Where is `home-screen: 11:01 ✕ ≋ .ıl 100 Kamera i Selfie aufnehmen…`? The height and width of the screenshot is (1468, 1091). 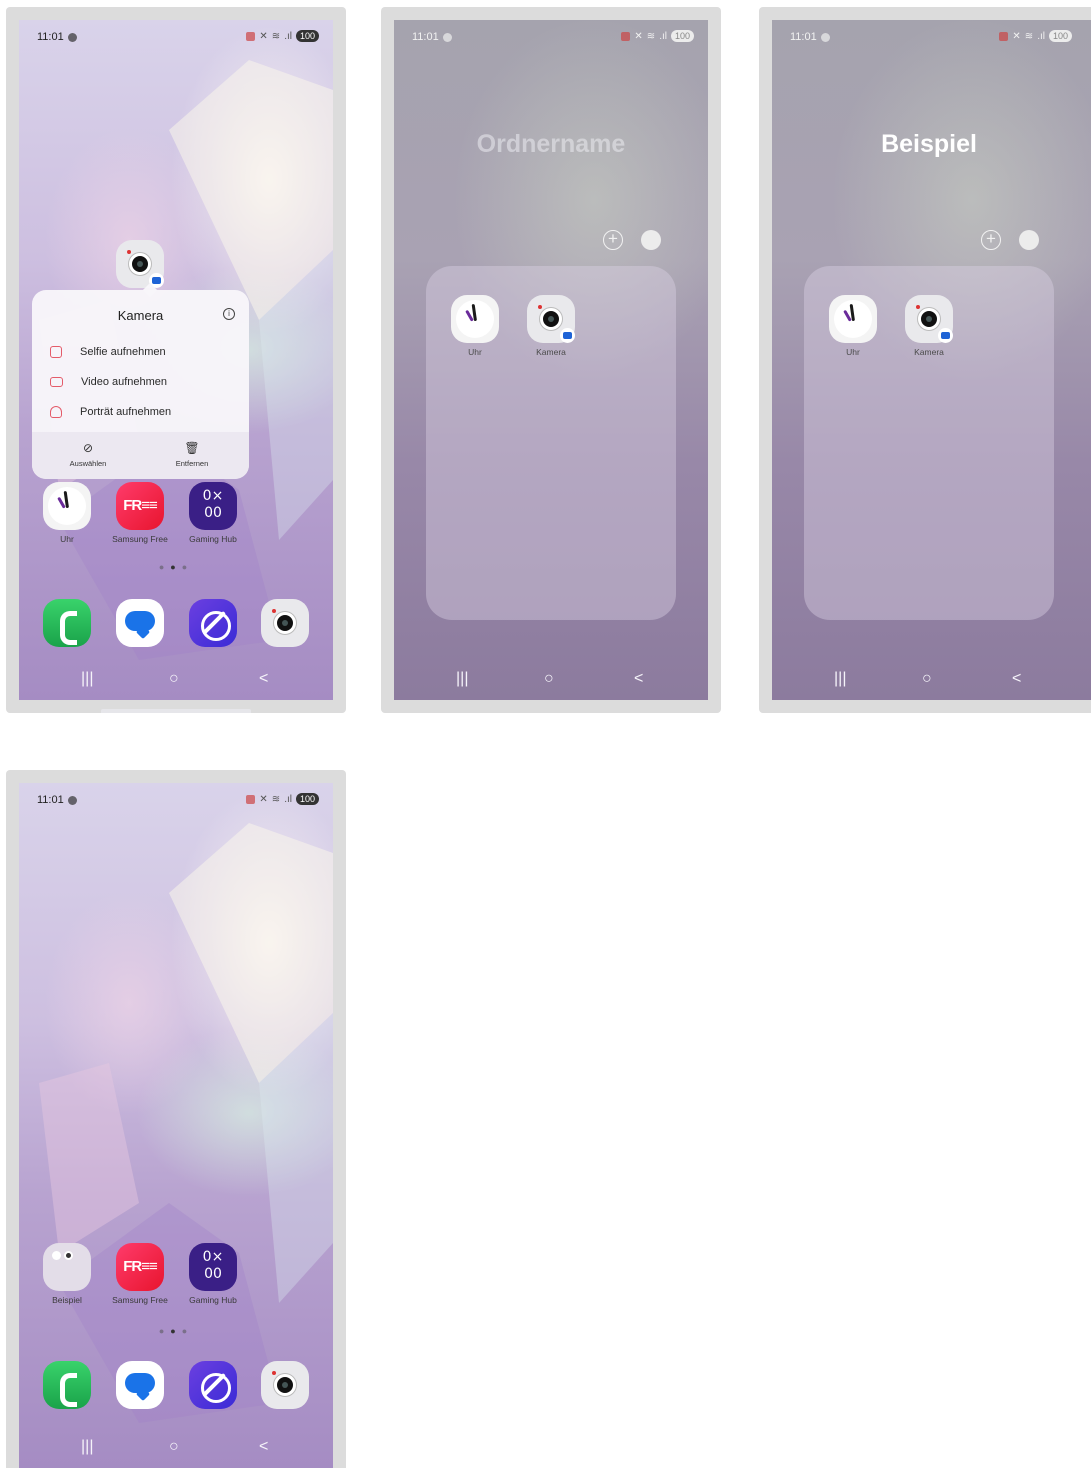
home-screen: 11:01 ✕ ≋ .ıl 100 Kamera i Selfie aufnehmen… is located at coordinates (176, 360).